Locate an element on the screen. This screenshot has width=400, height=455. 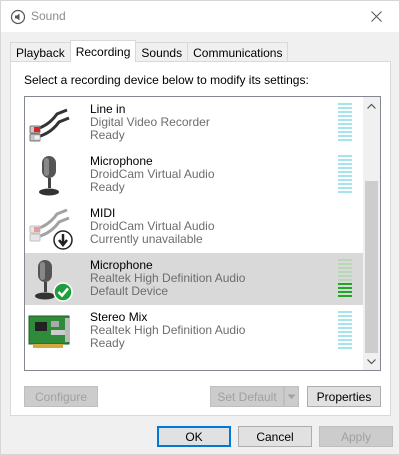
set-default-dropdown is located at coordinates (291, 396).